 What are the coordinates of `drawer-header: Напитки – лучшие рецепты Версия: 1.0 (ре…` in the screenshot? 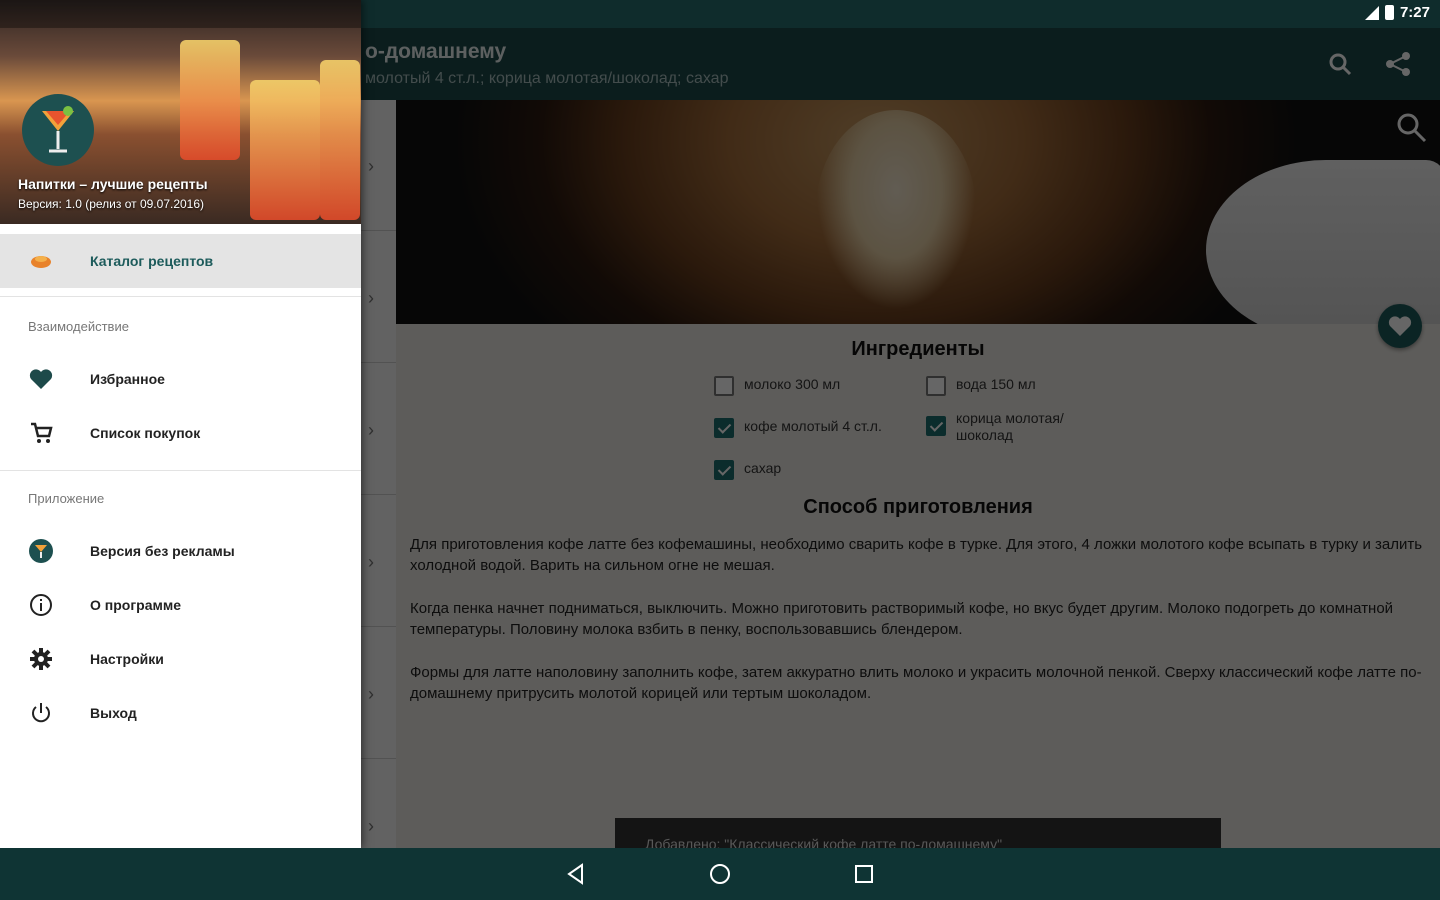 It's located at (180, 112).